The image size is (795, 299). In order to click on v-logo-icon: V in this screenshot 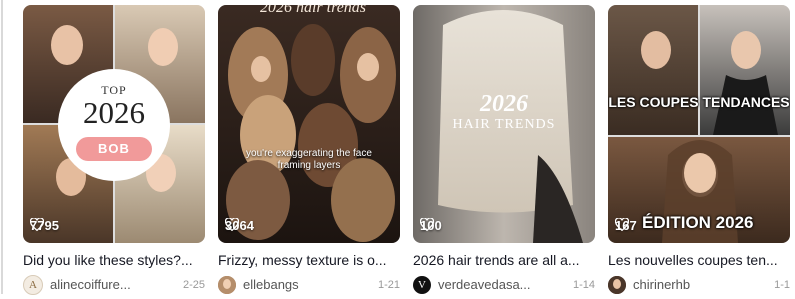, I will do `click(422, 284)`.